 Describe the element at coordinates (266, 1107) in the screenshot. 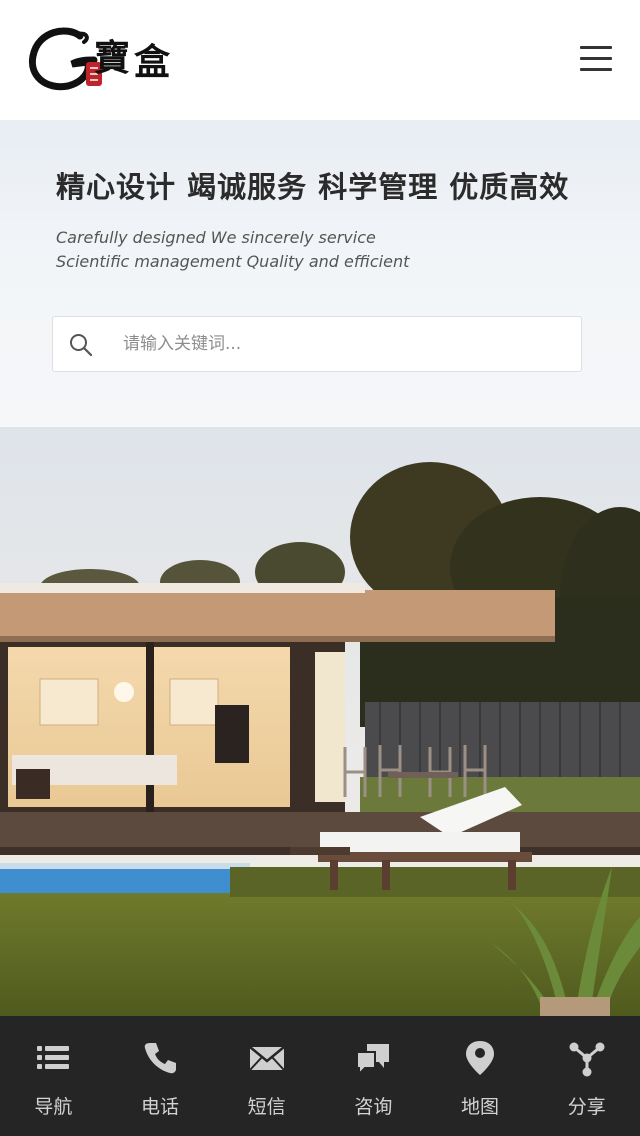

I see `nav-label: 短信` at that location.